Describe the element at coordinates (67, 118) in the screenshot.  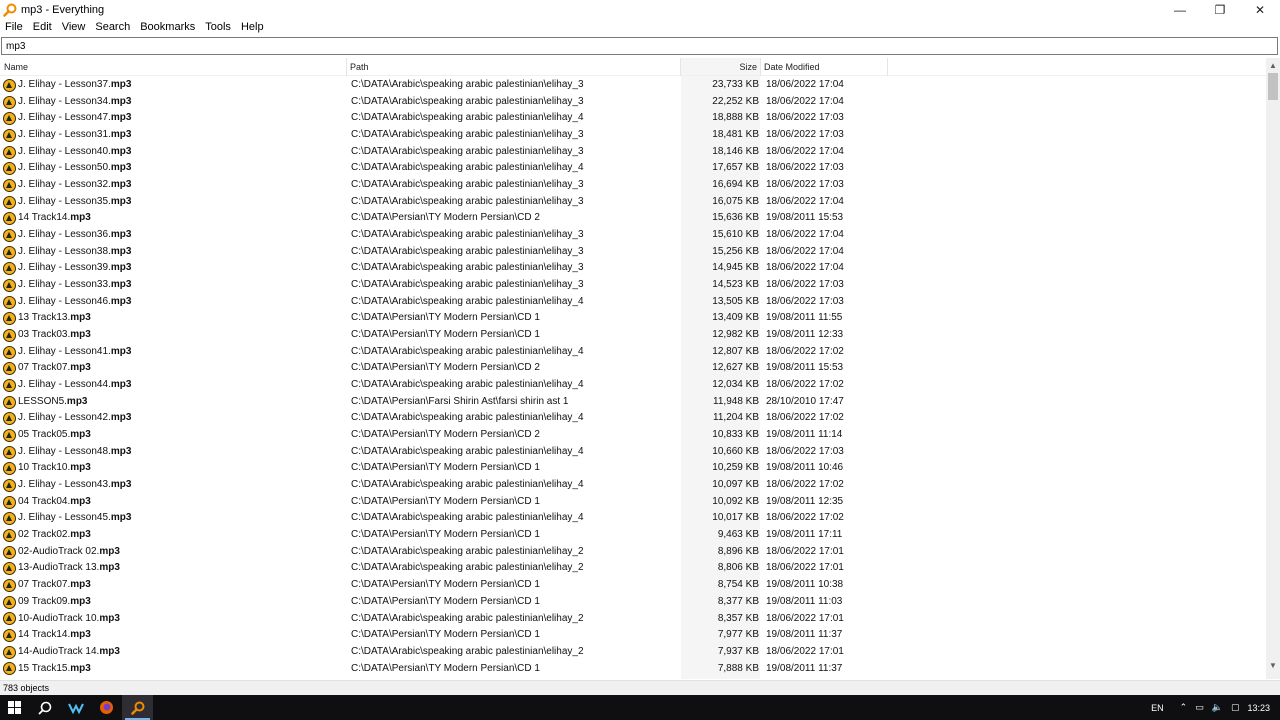
I see `file-name-cell: J. Elihay - Lesson47. mp3` at that location.